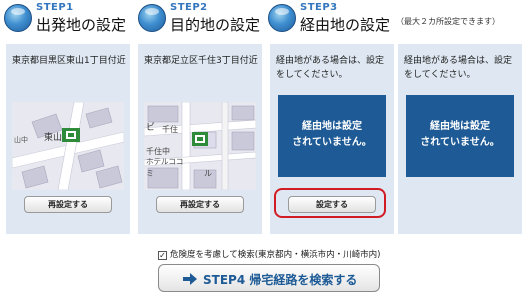 The image size is (528, 300). Describe the element at coordinates (189, 7) in the screenshot. I see `step2-label: STEP2` at that location.